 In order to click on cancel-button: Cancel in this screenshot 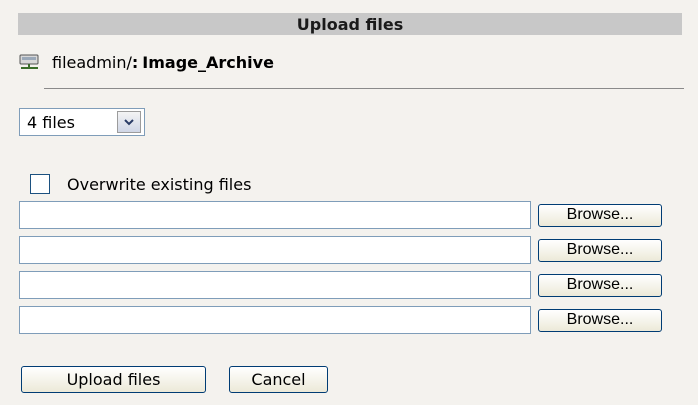, I will do `click(278, 379)`.